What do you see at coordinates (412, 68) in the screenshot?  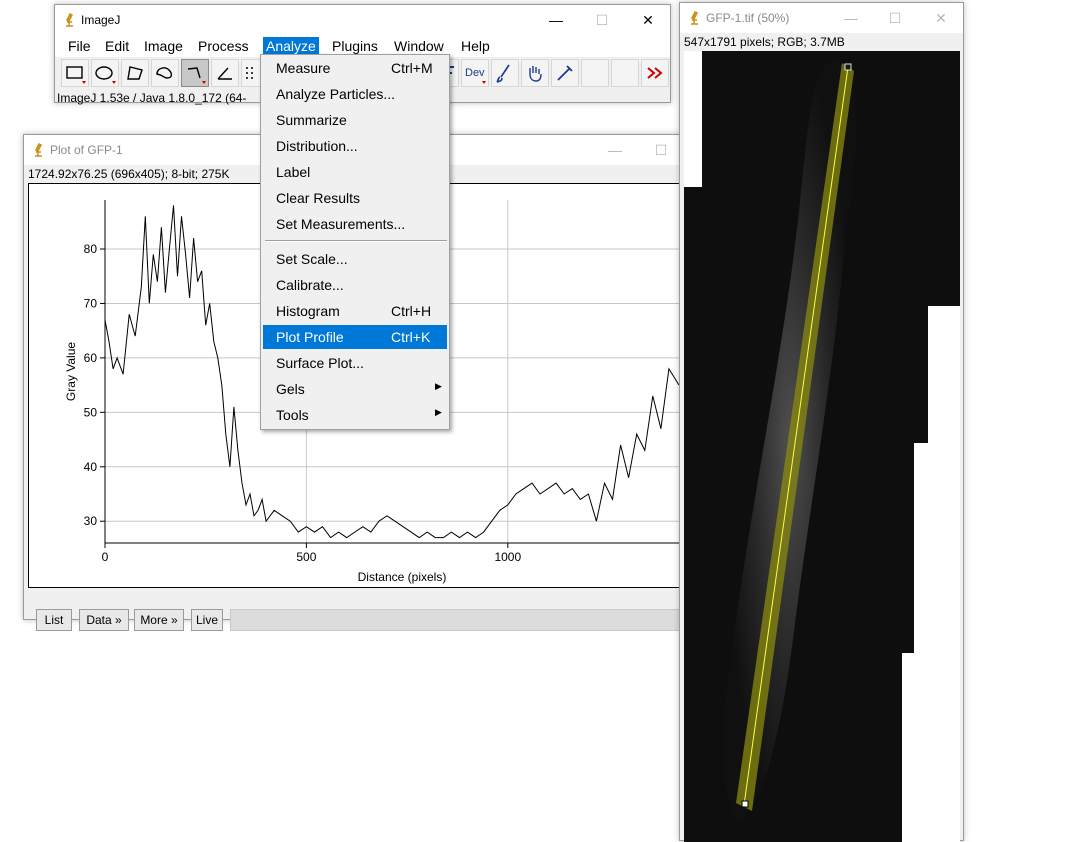 I see `menu-item-shortcut: Ctrl+M` at bounding box center [412, 68].